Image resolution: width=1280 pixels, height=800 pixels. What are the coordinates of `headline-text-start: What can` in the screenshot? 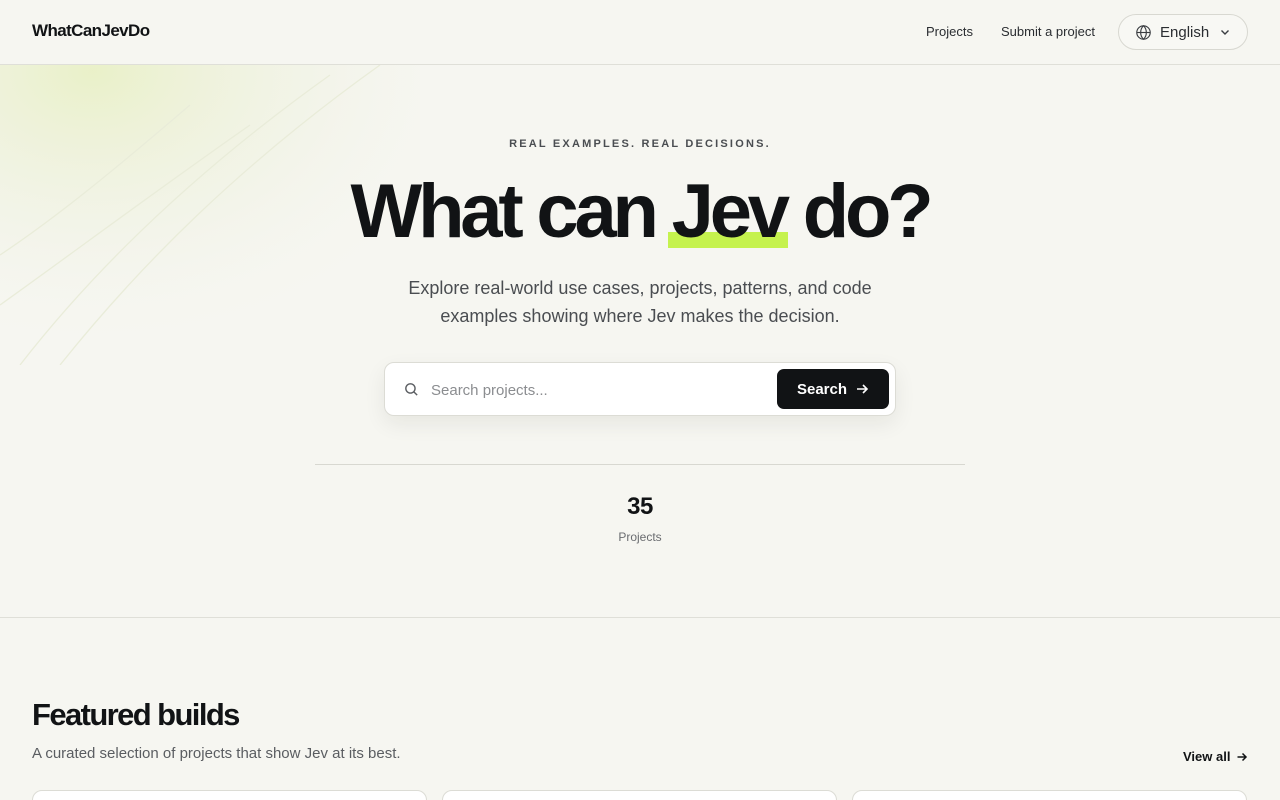 It's located at (511, 211).